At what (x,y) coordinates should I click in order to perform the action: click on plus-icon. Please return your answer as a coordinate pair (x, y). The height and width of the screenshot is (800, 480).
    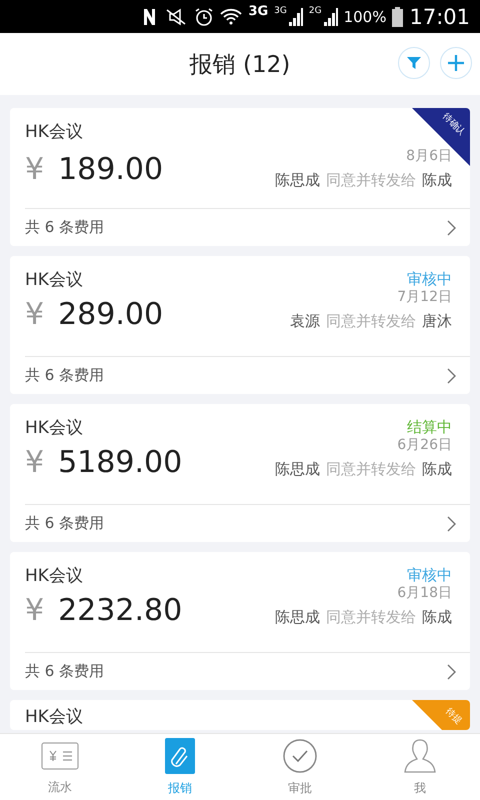
    Looking at the image, I should click on (456, 63).